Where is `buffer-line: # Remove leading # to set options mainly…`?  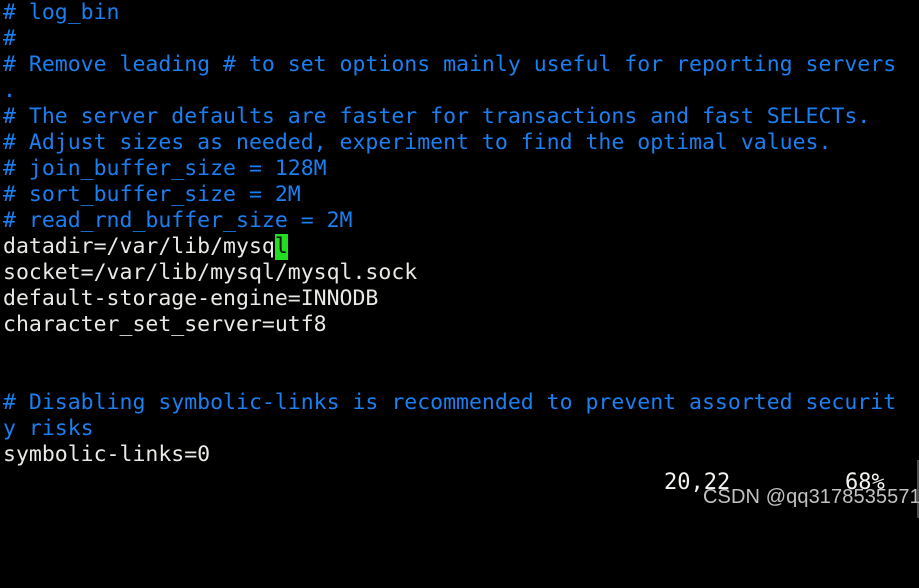 buffer-line: # Remove leading # to set options mainly… is located at coordinates (450, 64).